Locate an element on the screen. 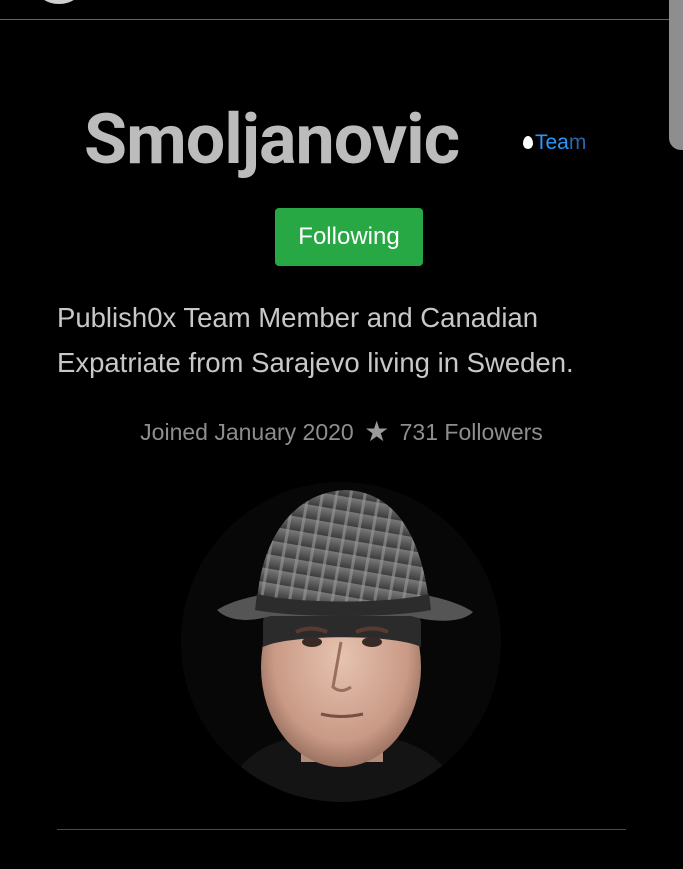 The height and width of the screenshot is (869, 683). water-drop-icon is located at coordinates (528, 142).